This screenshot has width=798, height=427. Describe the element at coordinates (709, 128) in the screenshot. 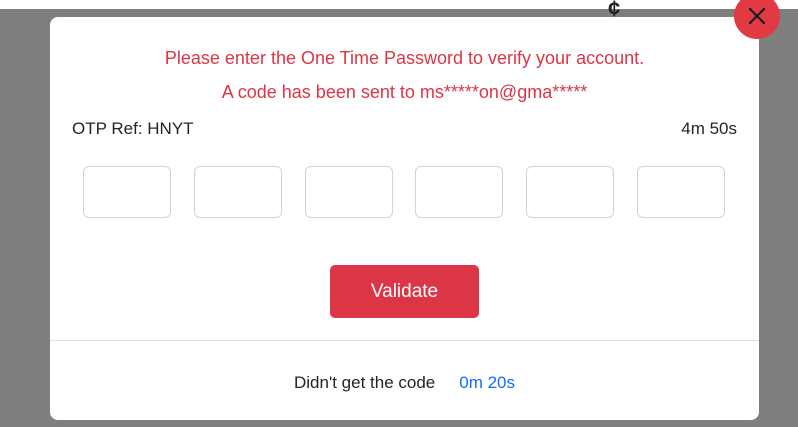

I see `otp-expiry-countdown: 4m 50s` at that location.